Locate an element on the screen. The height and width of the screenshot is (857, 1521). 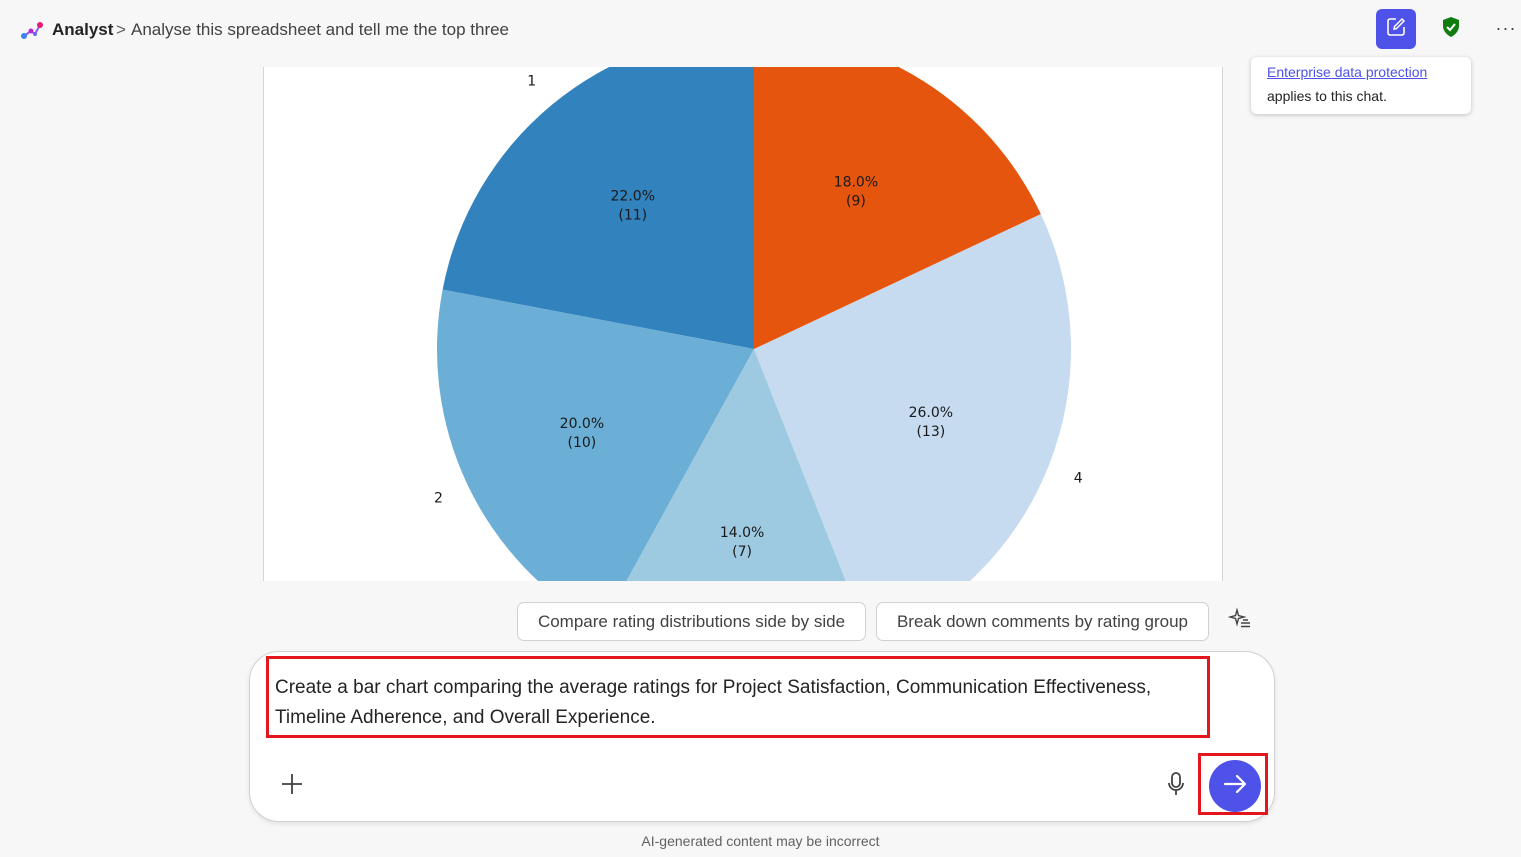
pie-count-label: (7) is located at coordinates (742, 552).